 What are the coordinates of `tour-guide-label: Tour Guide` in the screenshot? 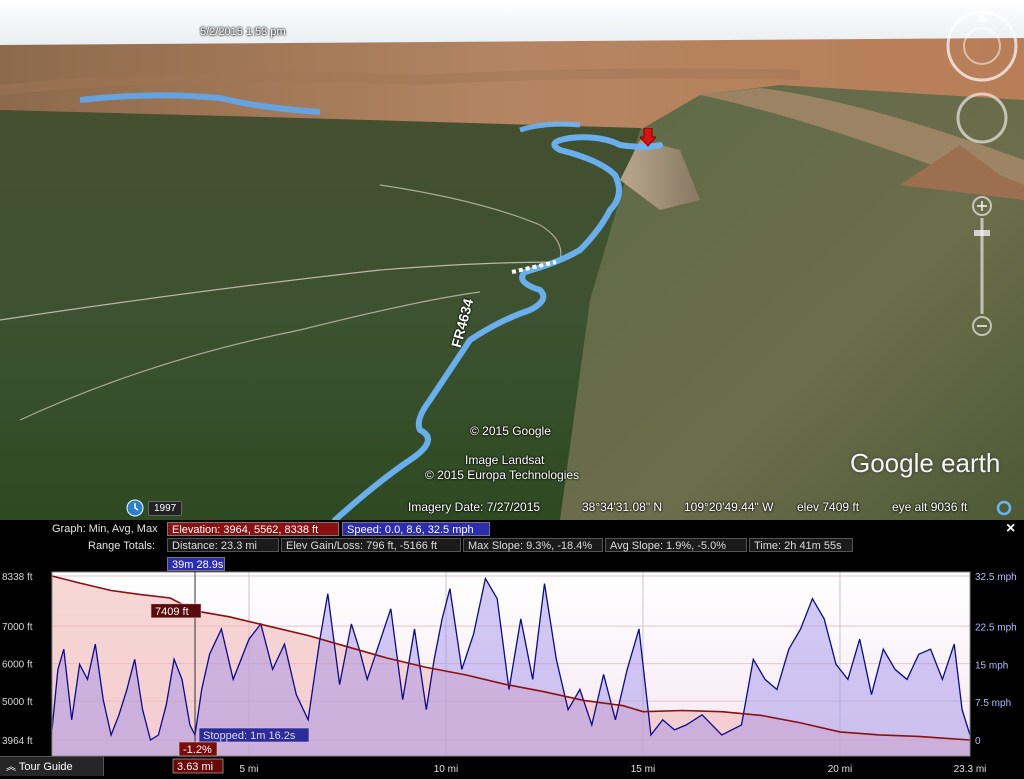 It's located at (45, 767).